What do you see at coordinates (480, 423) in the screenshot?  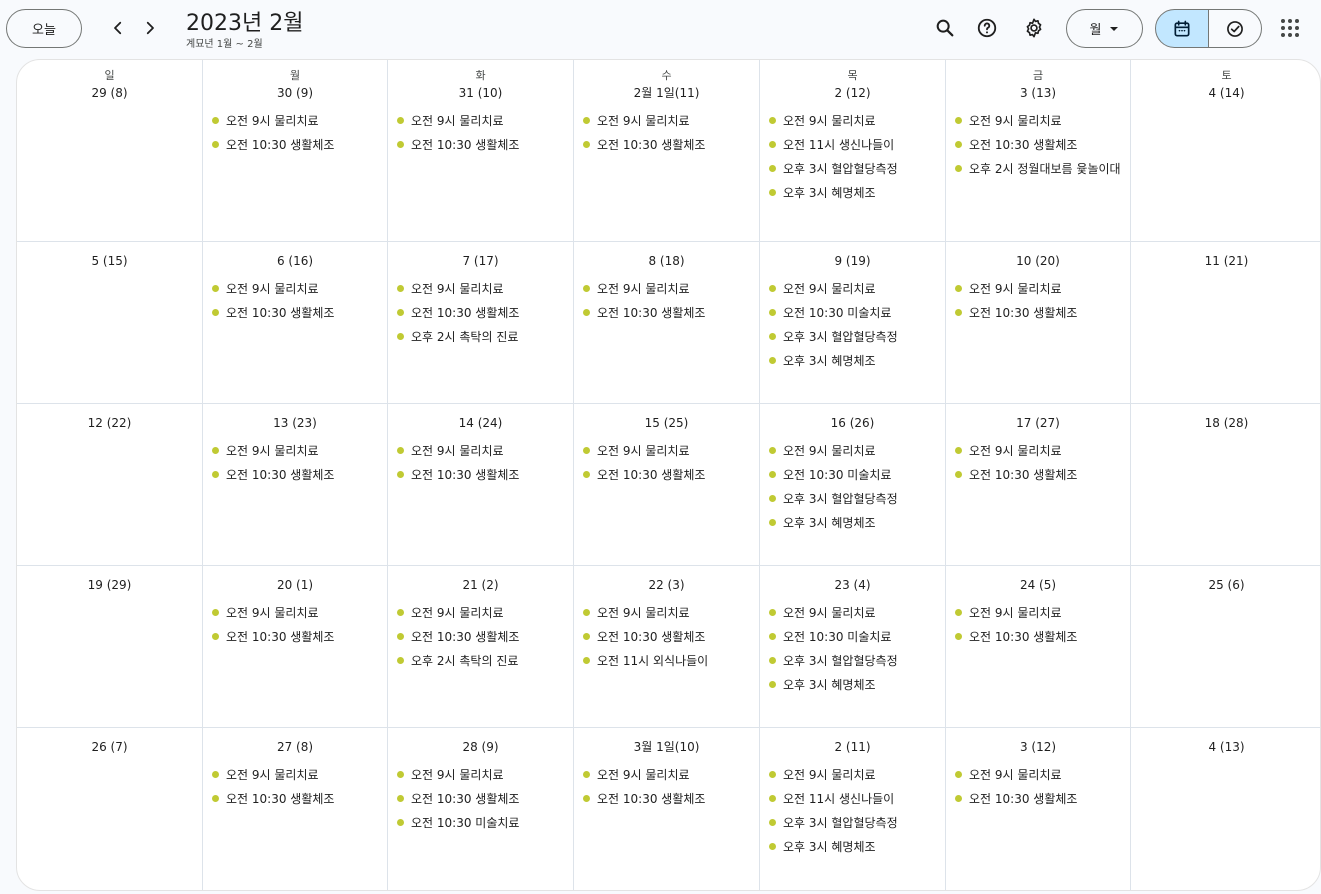 I see `date-label: 14 (24)` at bounding box center [480, 423].